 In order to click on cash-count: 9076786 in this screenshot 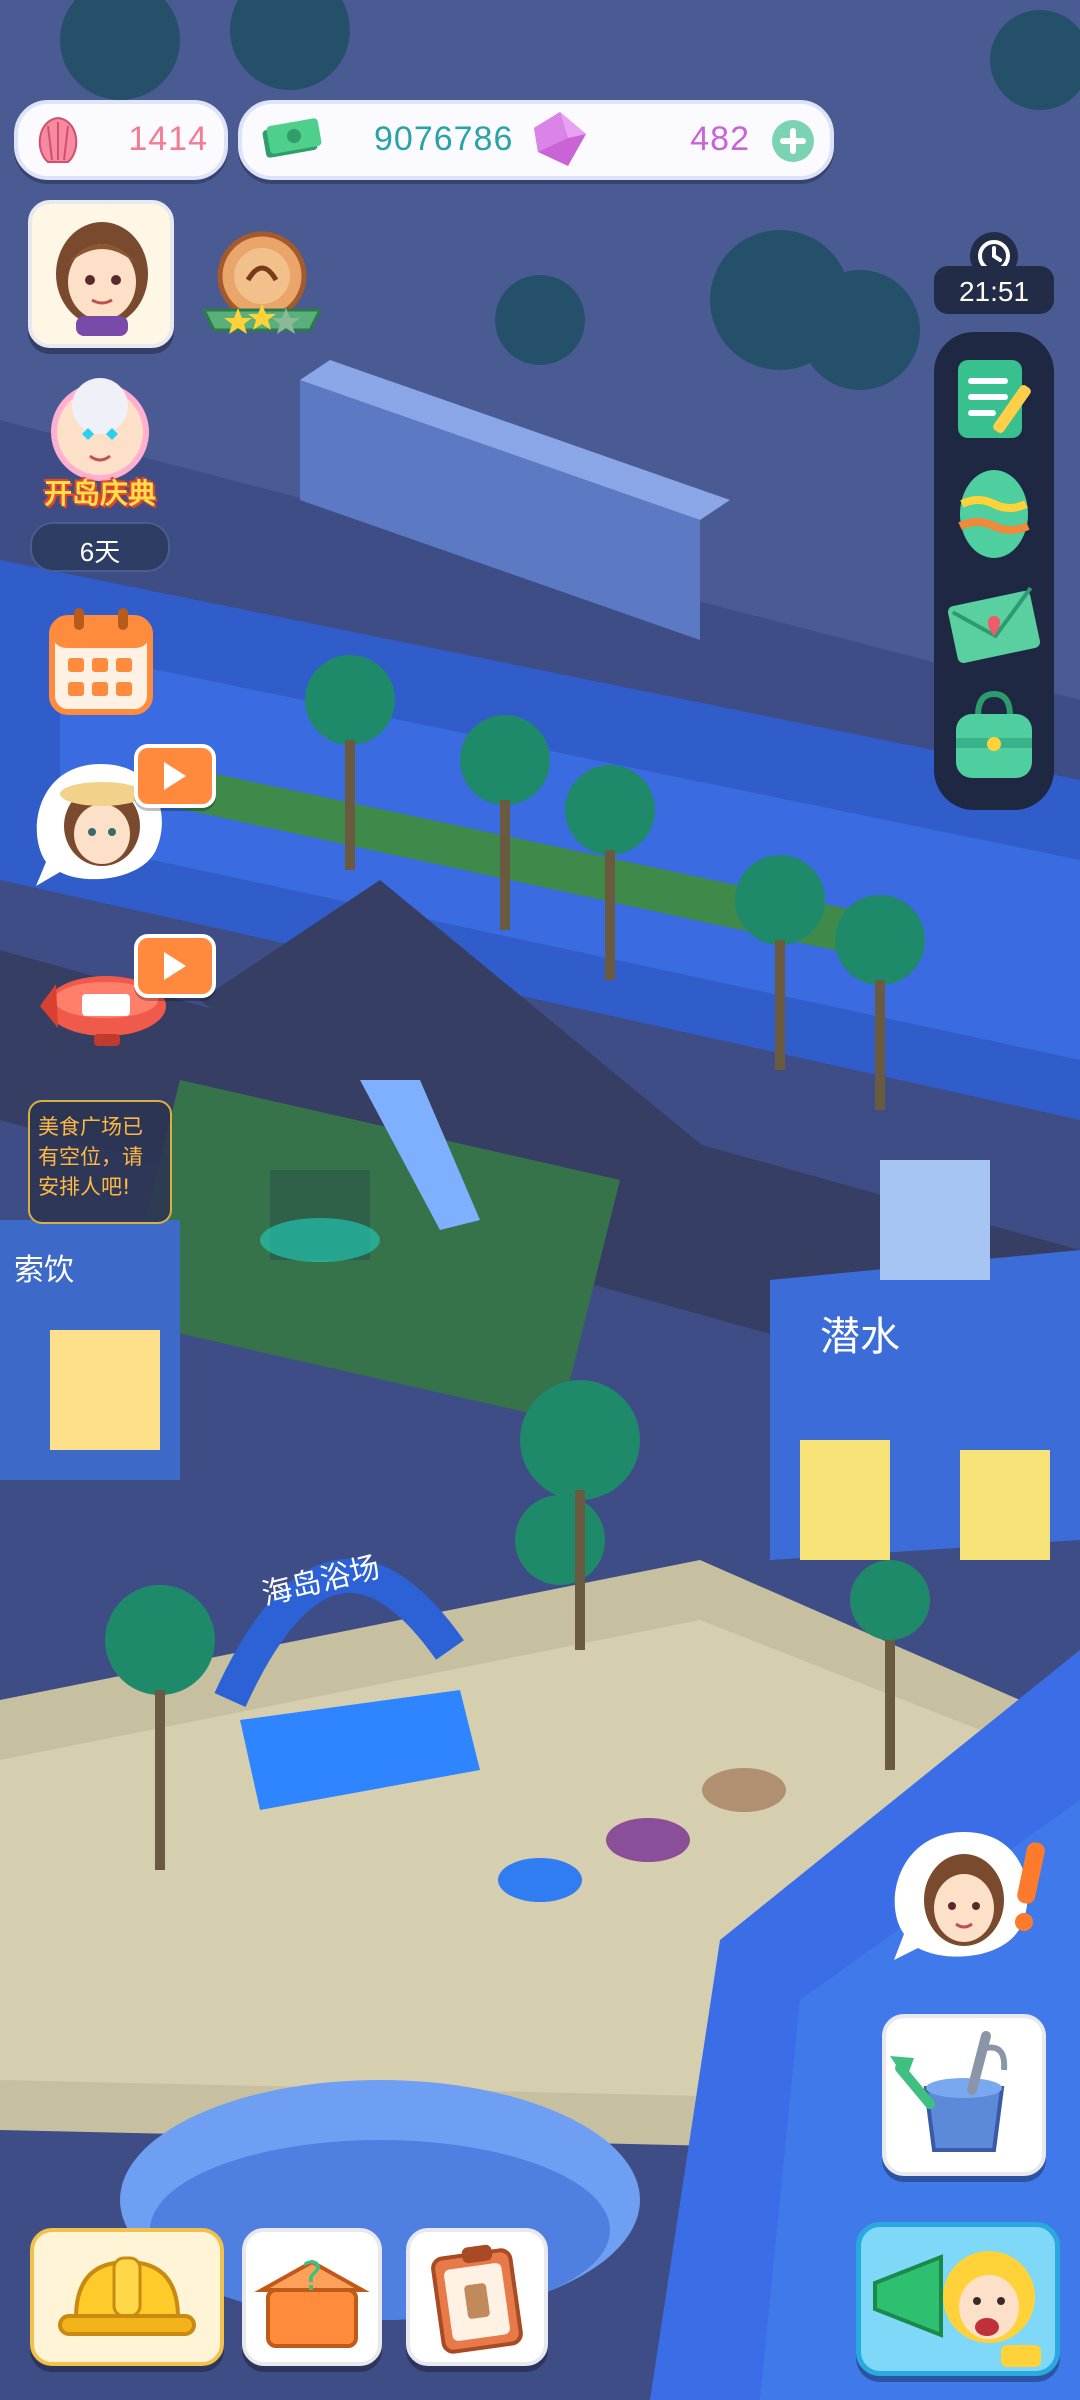, I will do `click(444, 139)`.